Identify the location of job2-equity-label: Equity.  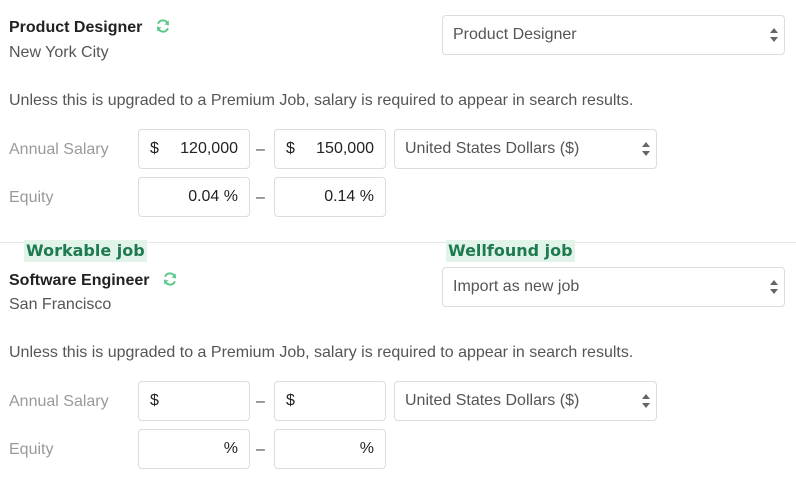
(31, 449).